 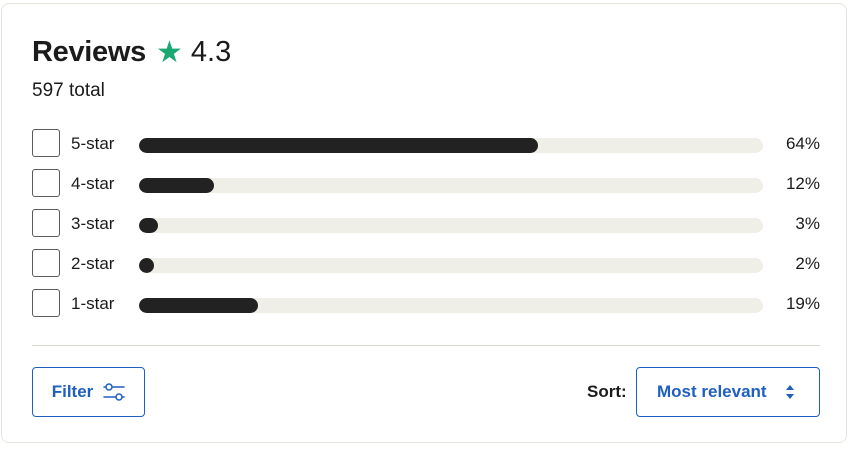 What do you see at coordinates (114, 392) in the screenshot?
I see `sliders-icon` at bounding box center [114, 392].